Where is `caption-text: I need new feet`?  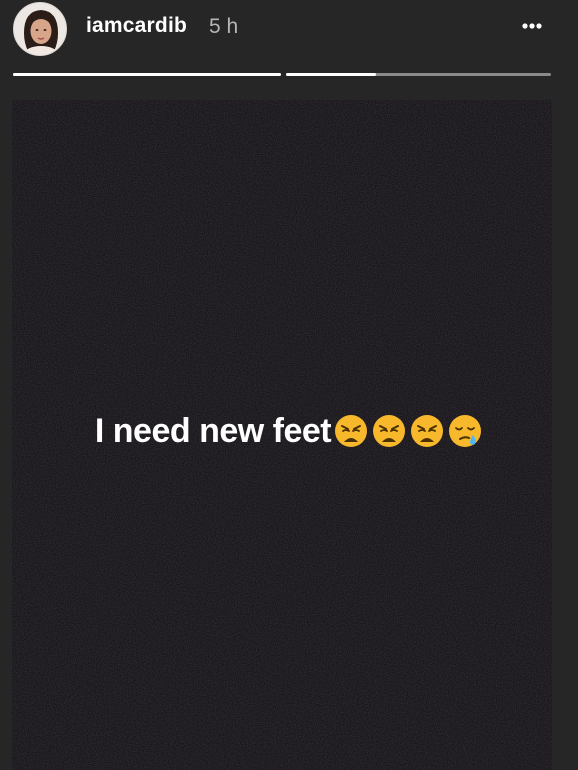
caption-text: I need new feet is located at coordinates (213, 430).